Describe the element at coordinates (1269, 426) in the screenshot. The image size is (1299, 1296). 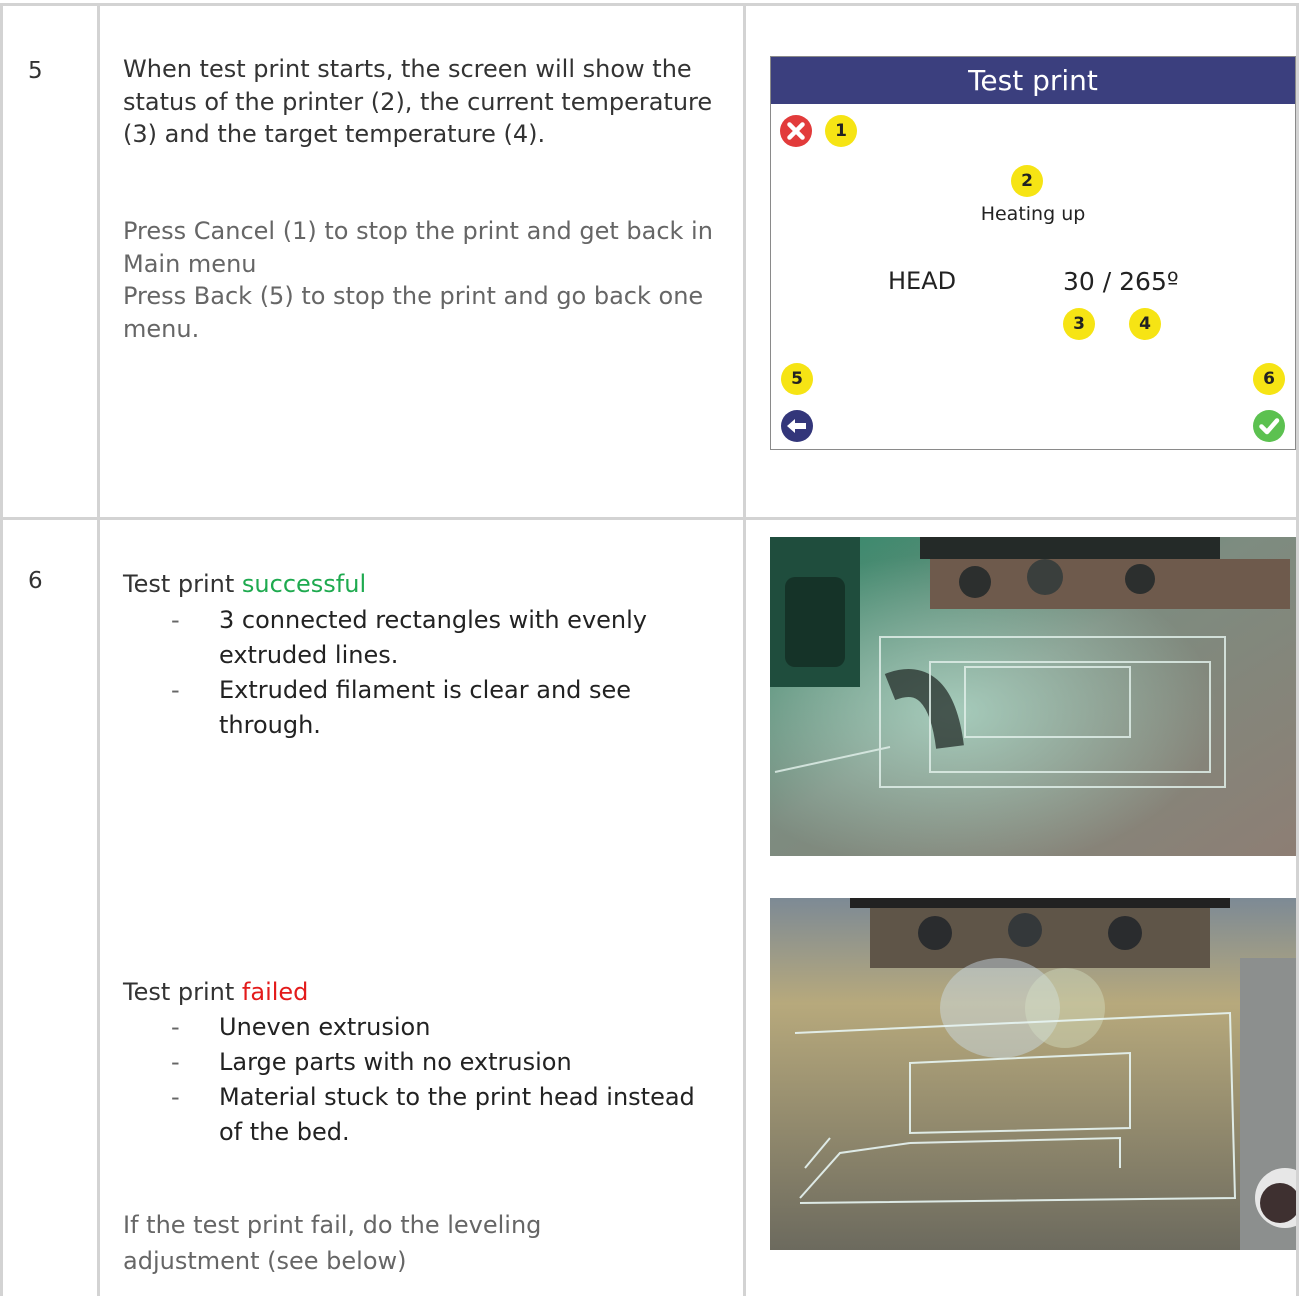
I see `check-circle-icon` at that location.